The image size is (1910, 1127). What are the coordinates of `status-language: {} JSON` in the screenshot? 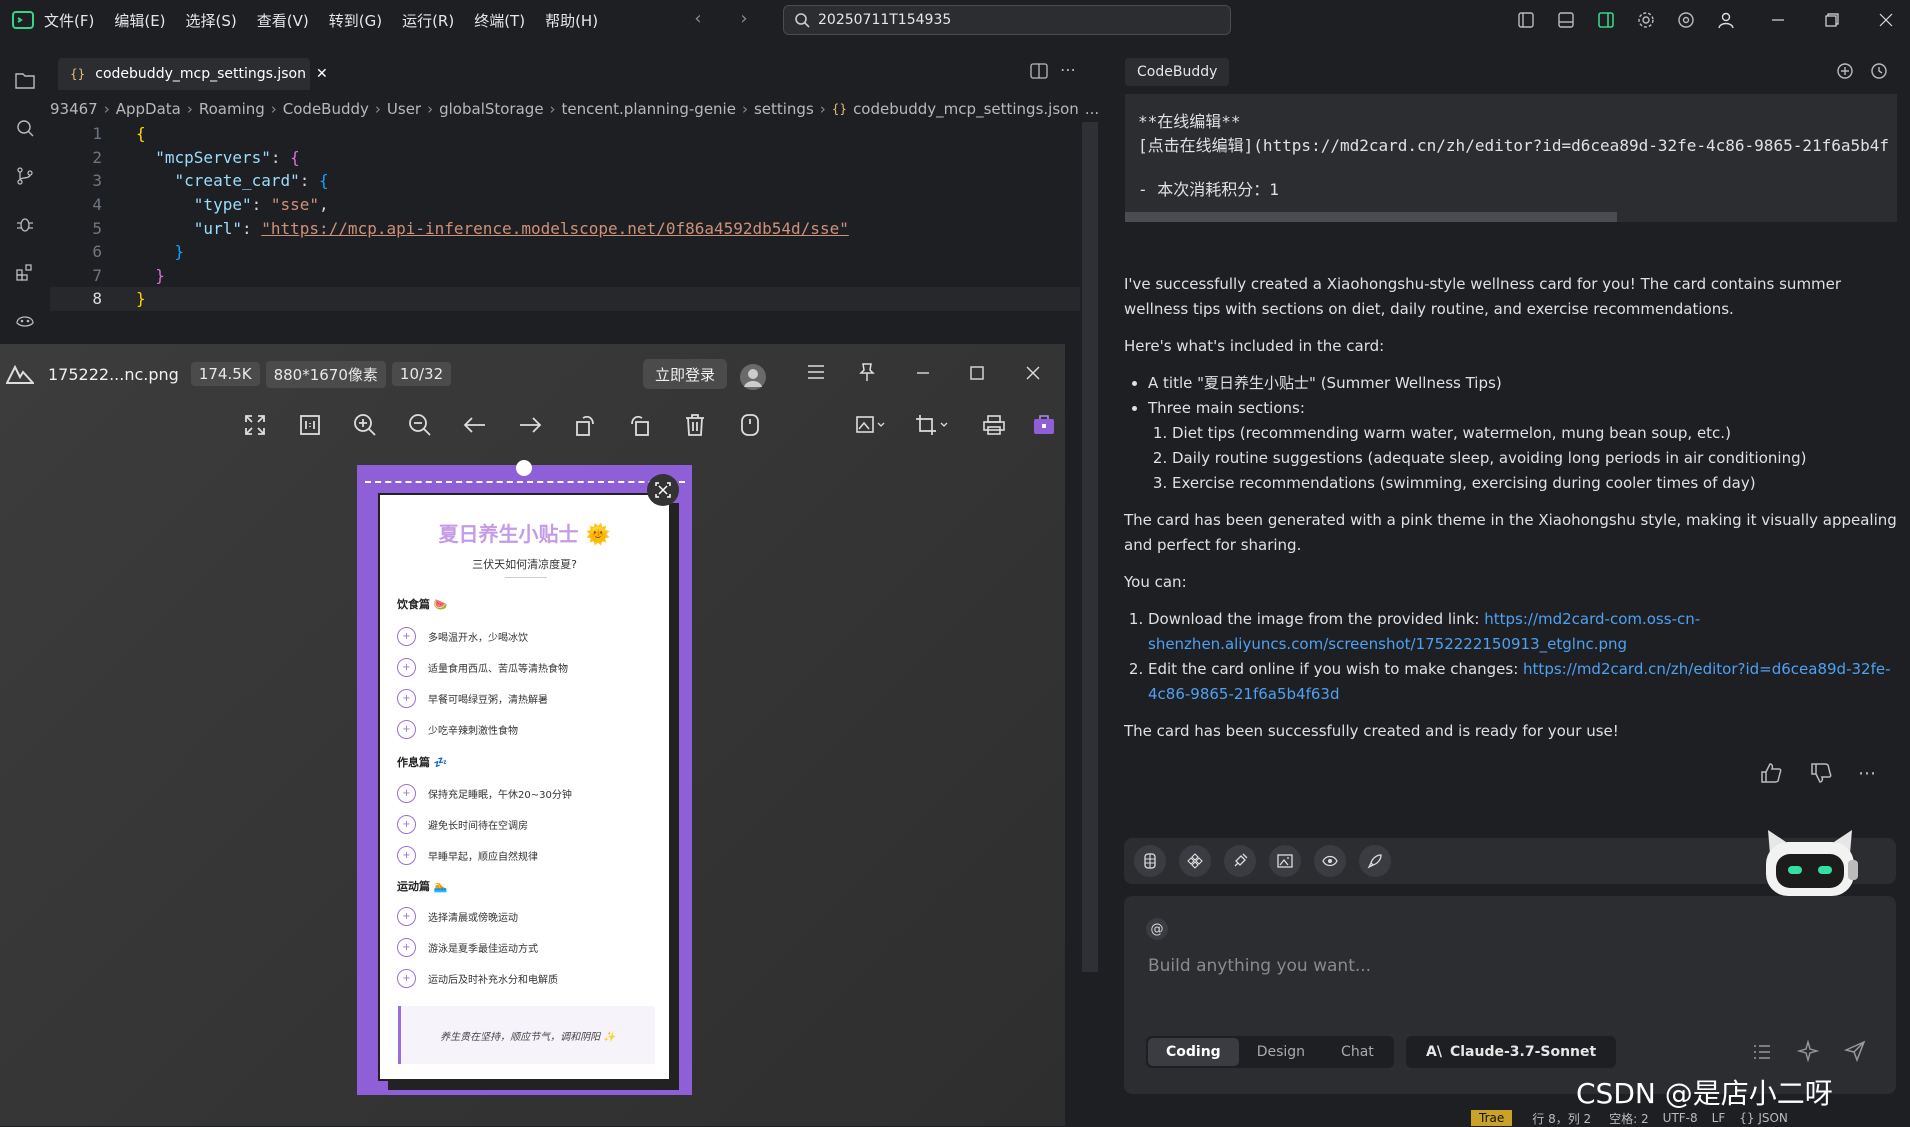 It's located at (1763, 1118).